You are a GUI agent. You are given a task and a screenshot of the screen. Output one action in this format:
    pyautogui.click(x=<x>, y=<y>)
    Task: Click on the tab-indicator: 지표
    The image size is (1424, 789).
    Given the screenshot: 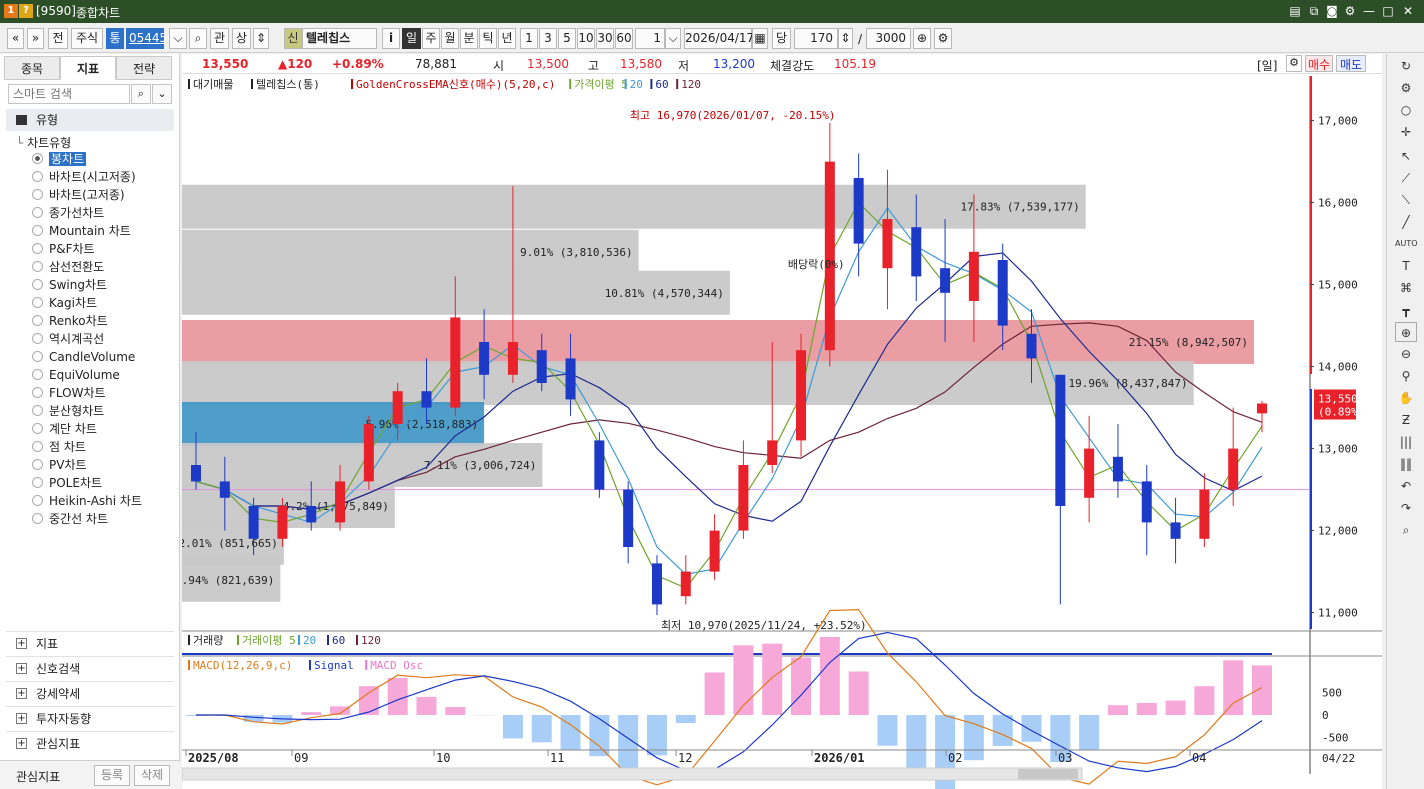 What is the action you would take?
    pyautogui.click(x=88, y=68)
    